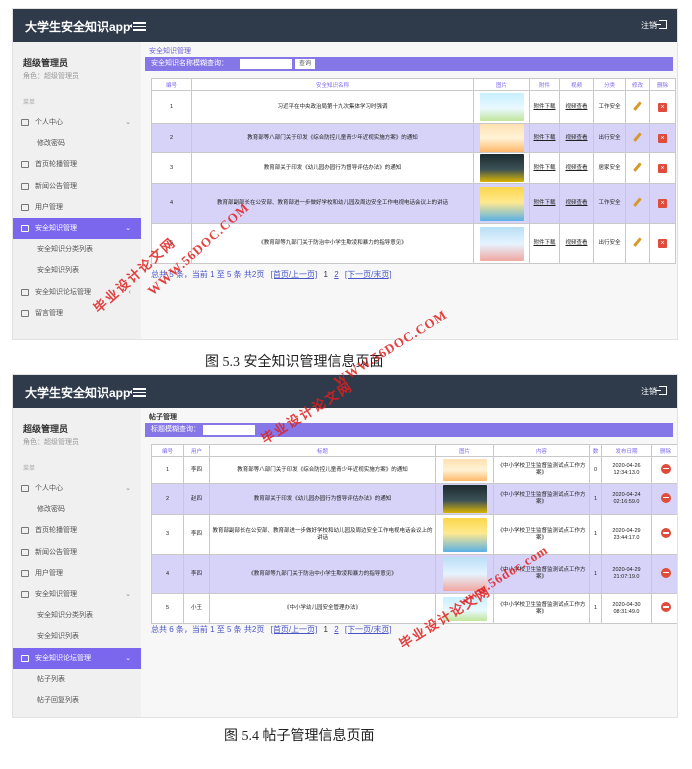  I want to click on folder-icon, so click(25, 531).